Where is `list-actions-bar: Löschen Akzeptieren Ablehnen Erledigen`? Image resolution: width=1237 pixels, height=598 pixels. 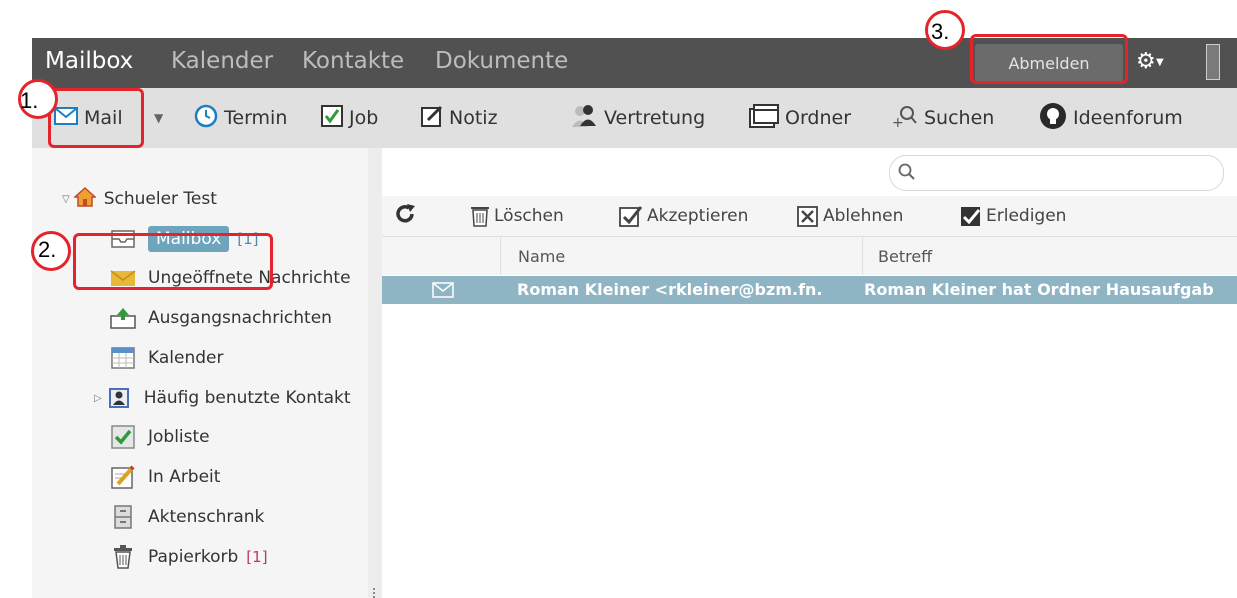 list-actions-bar: Löschen Akzeptieren Ablehnen Erledigen is located at coordinates (809, 216).